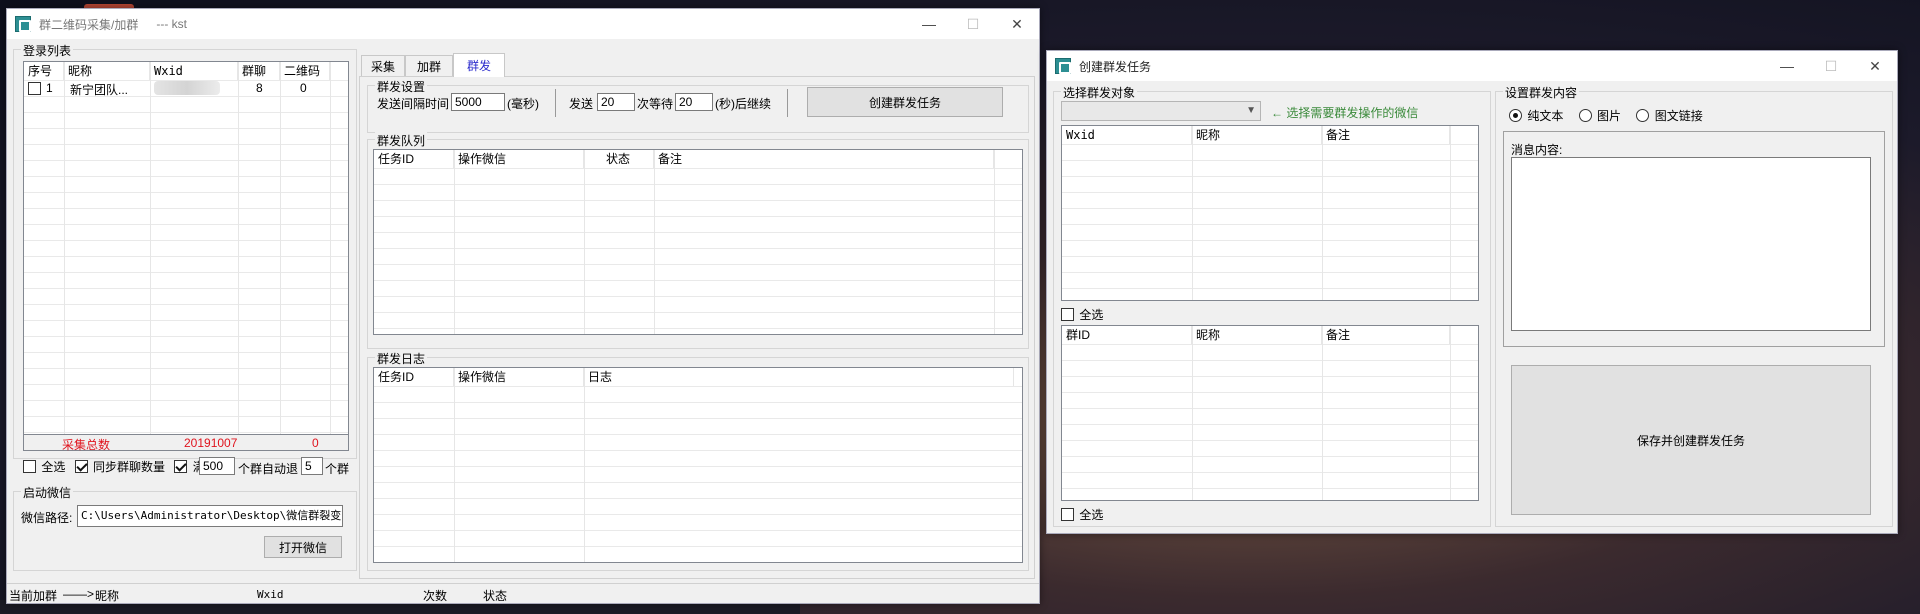 This screenshot has height=614, width=1920. What do you see at coordinates (259, 71) in the screenshot?
I see `col-groups: 群聊` at bounding box center [259, 71].